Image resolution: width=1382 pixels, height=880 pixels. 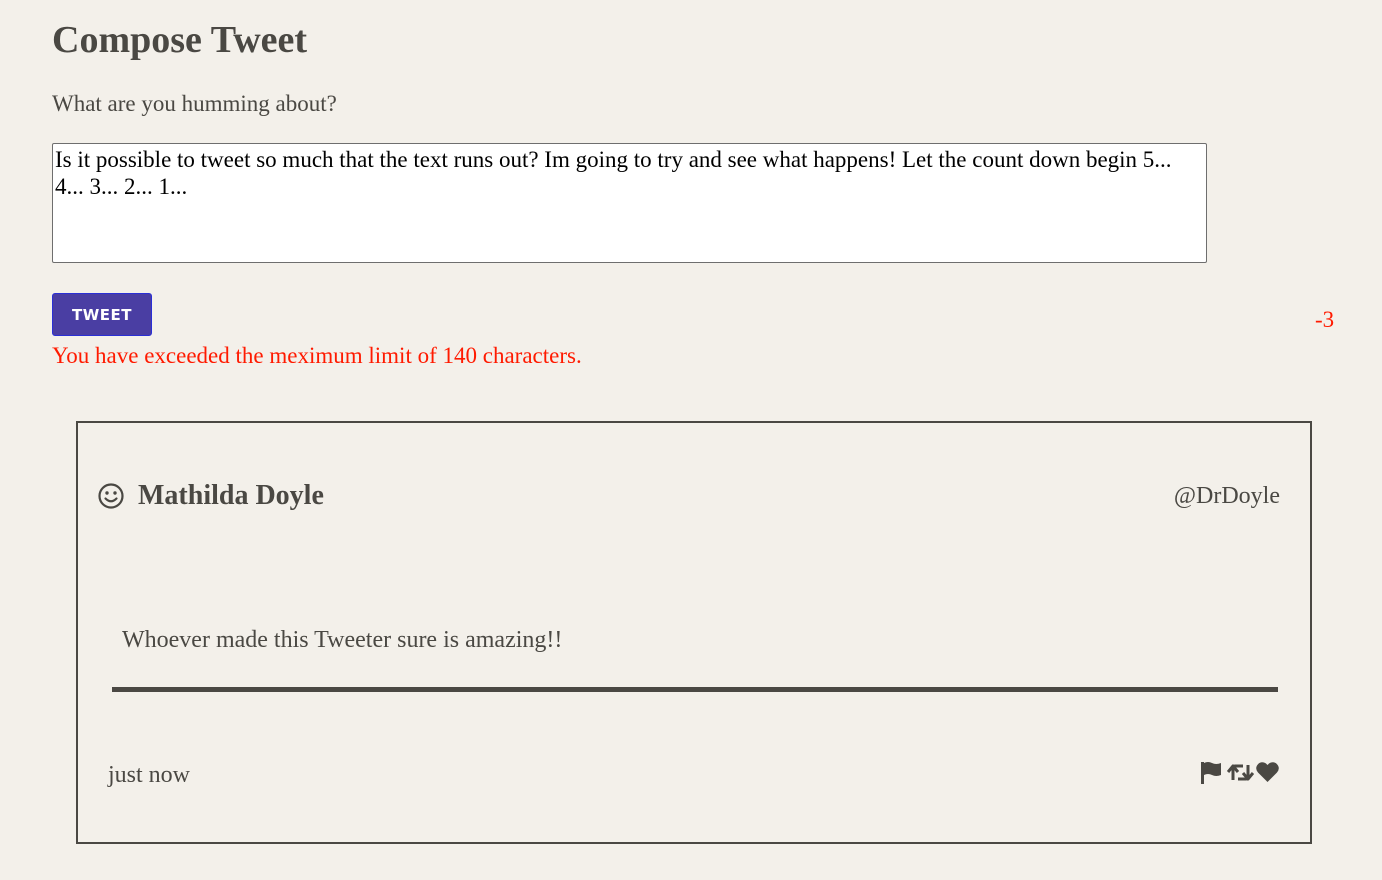 I want to click on retweet-icon, so click(x=1240, y=772).